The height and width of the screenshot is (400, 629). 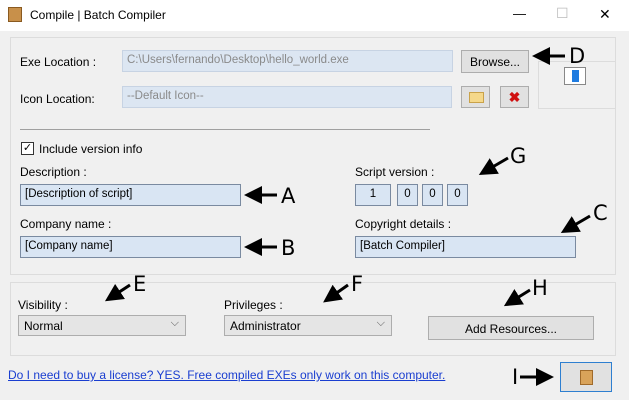 I want to click on annotation-e: E, so click(x=140, y=284).